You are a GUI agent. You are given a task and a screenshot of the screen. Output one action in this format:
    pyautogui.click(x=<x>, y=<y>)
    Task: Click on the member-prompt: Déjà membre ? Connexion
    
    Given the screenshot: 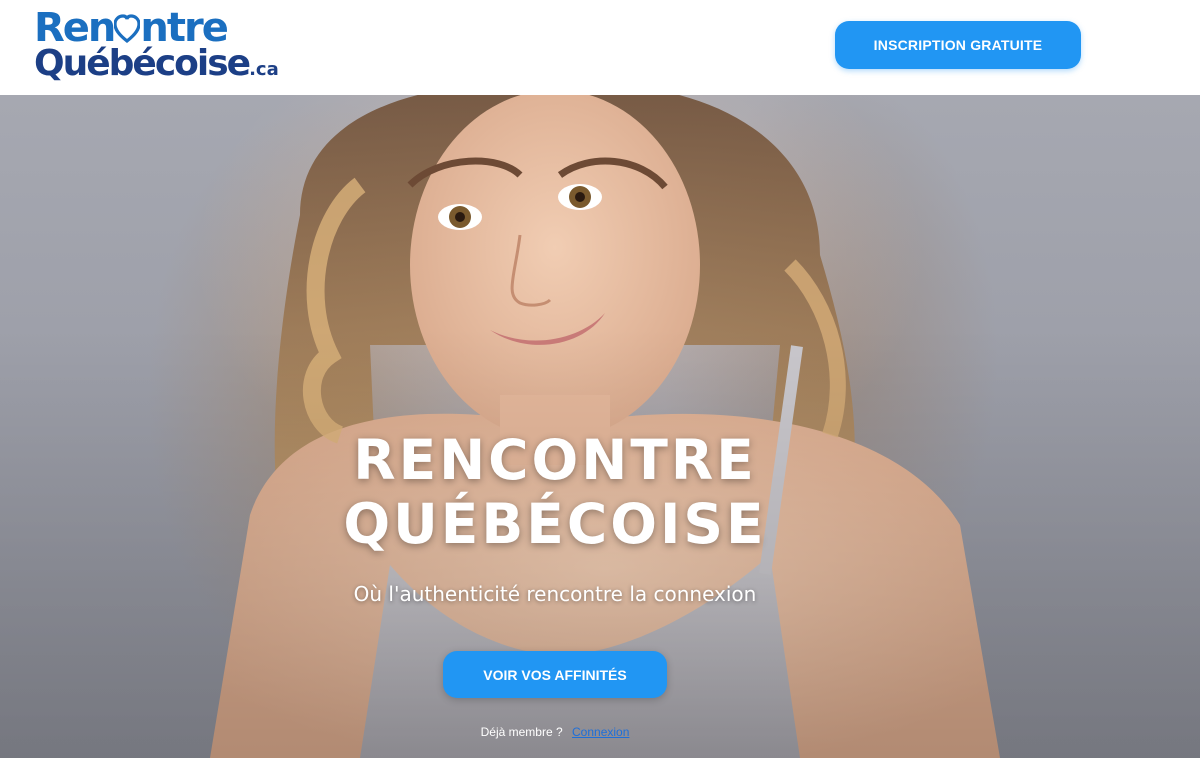 What is the action you would take?
    pyautogui.click(x=555, y=732)
    